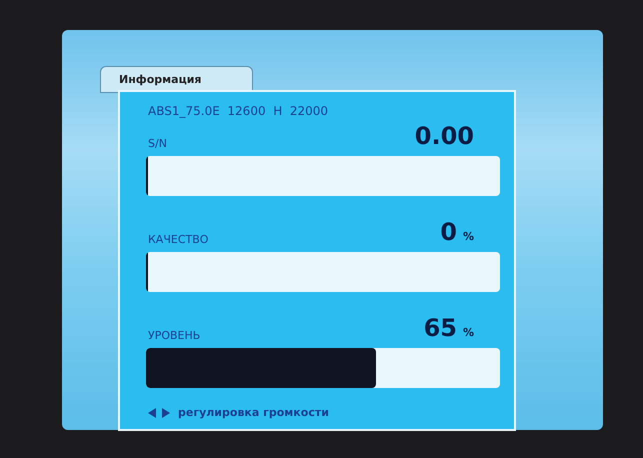 This screenshot has height=458, width=643. What do you see at coordinates (239, 111) in the screenshot?
I see `transponder-text: ABS1_75.0E 12600 H 22000` at bounding box center [239, 111].